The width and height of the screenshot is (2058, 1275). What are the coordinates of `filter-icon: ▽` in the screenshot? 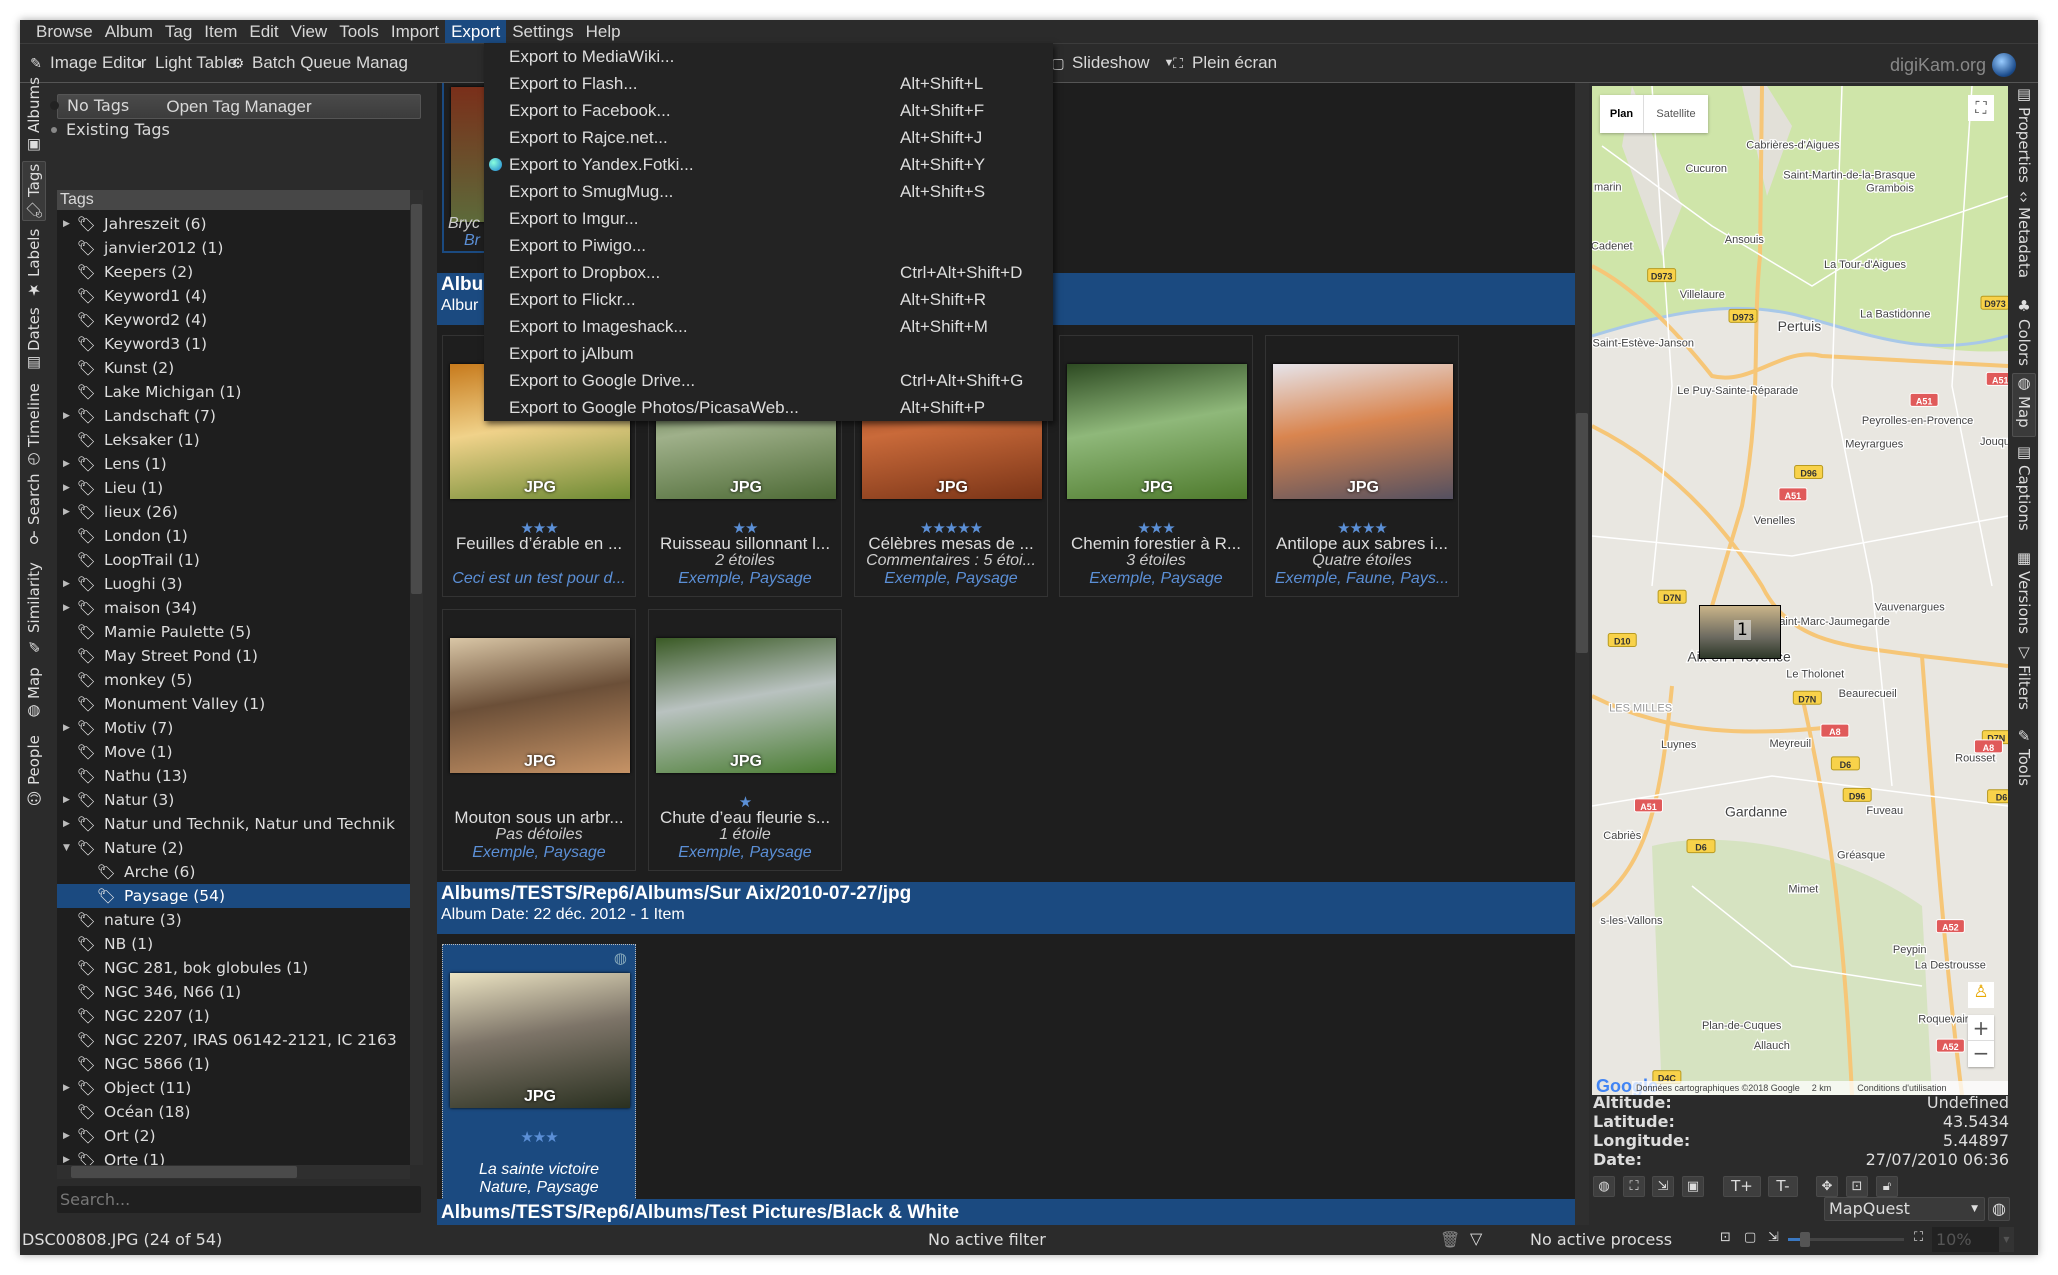 It's located at (1476, 1238).